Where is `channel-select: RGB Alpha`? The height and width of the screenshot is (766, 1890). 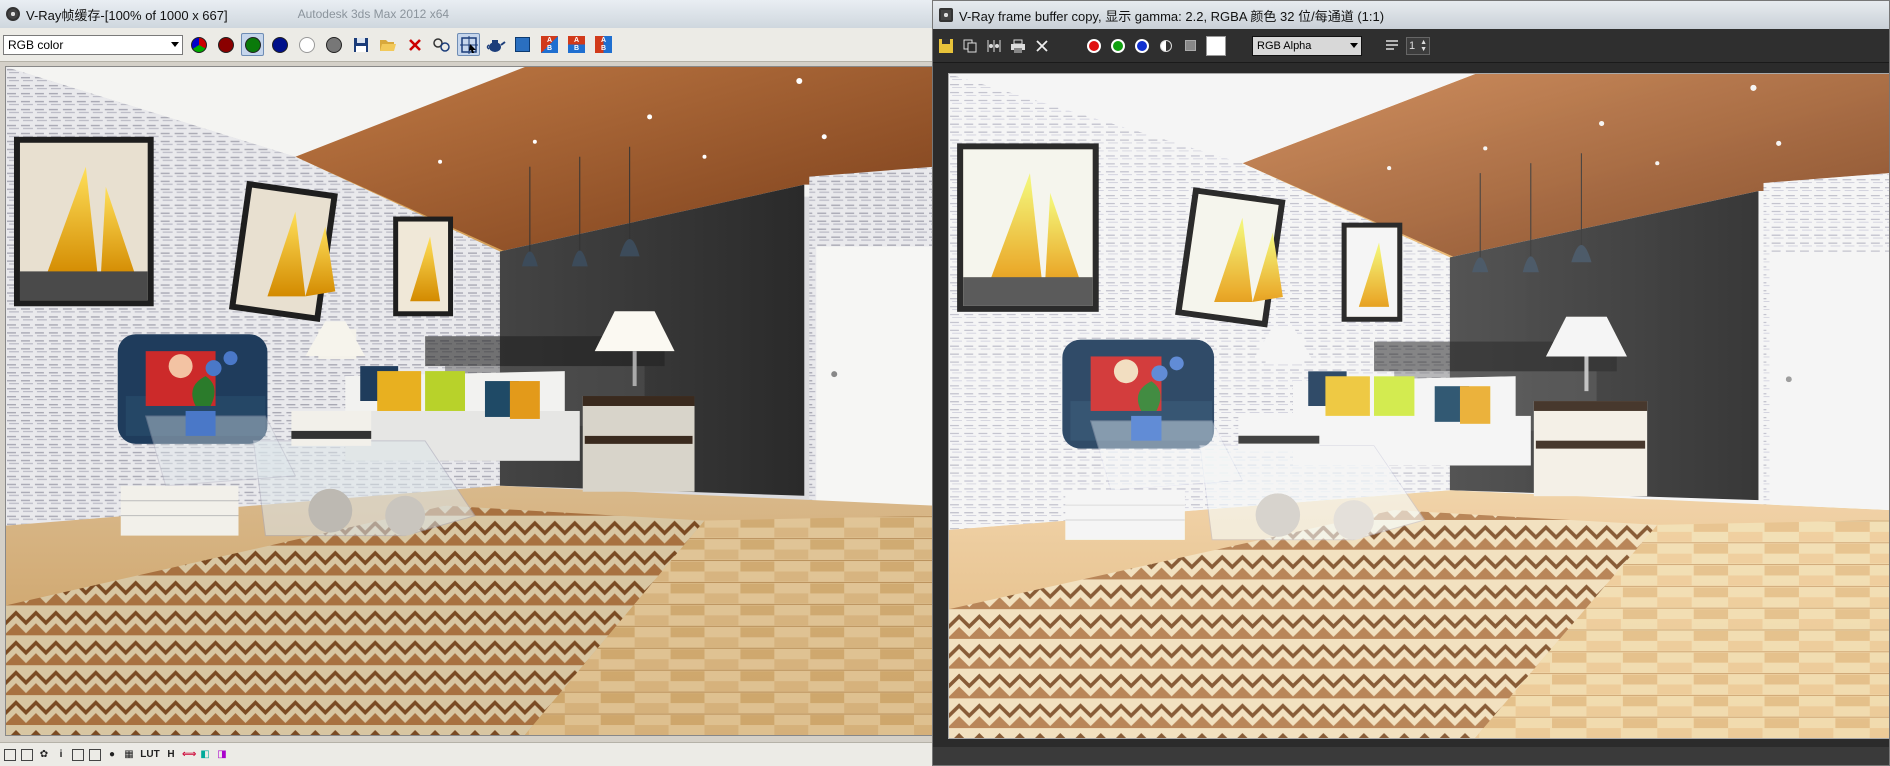
channel-select: RGB Alpha is located at coordinates (1307, 45).